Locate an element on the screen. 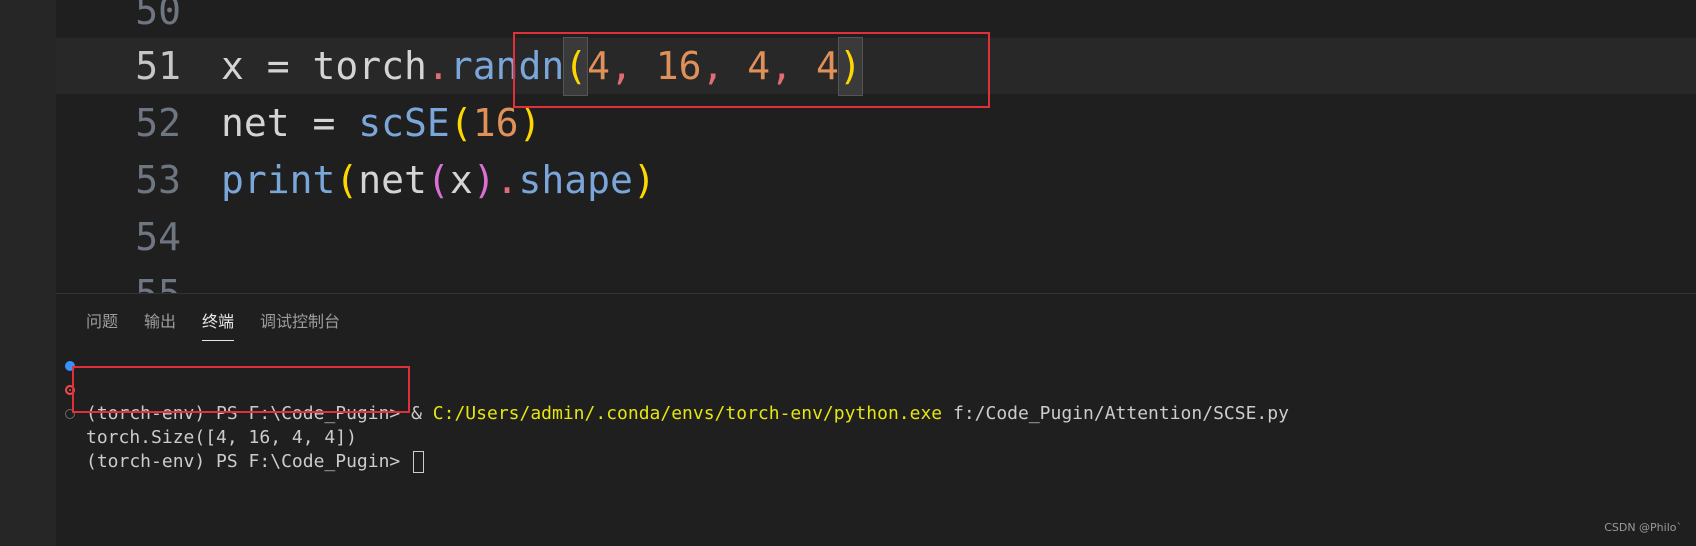 This screenshot has width=1696, height=546. code-line: 52 net = scSE(16) is located at coordinates (876, 123).